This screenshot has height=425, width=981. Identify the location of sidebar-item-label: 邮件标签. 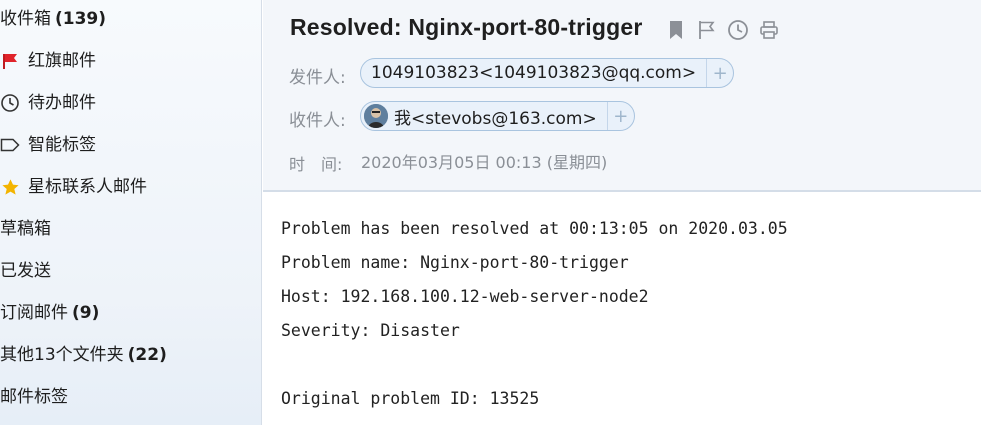
(34, 397).